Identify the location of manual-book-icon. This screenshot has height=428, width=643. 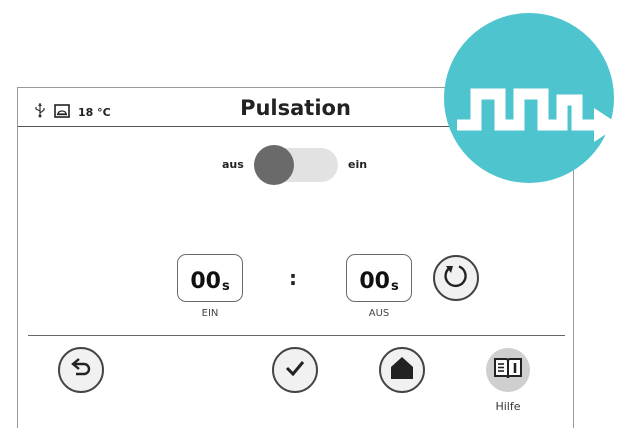
(508, 370).